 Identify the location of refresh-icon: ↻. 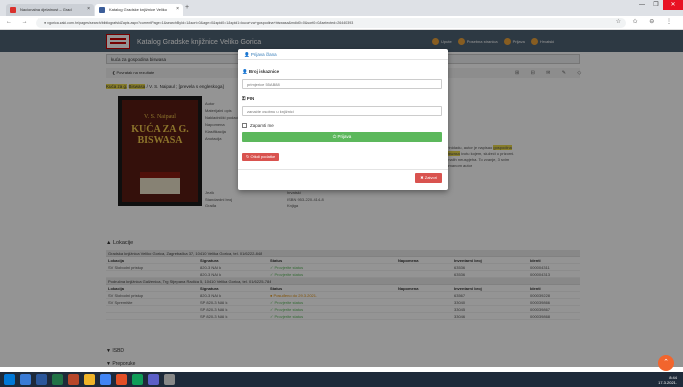
(248, 156).